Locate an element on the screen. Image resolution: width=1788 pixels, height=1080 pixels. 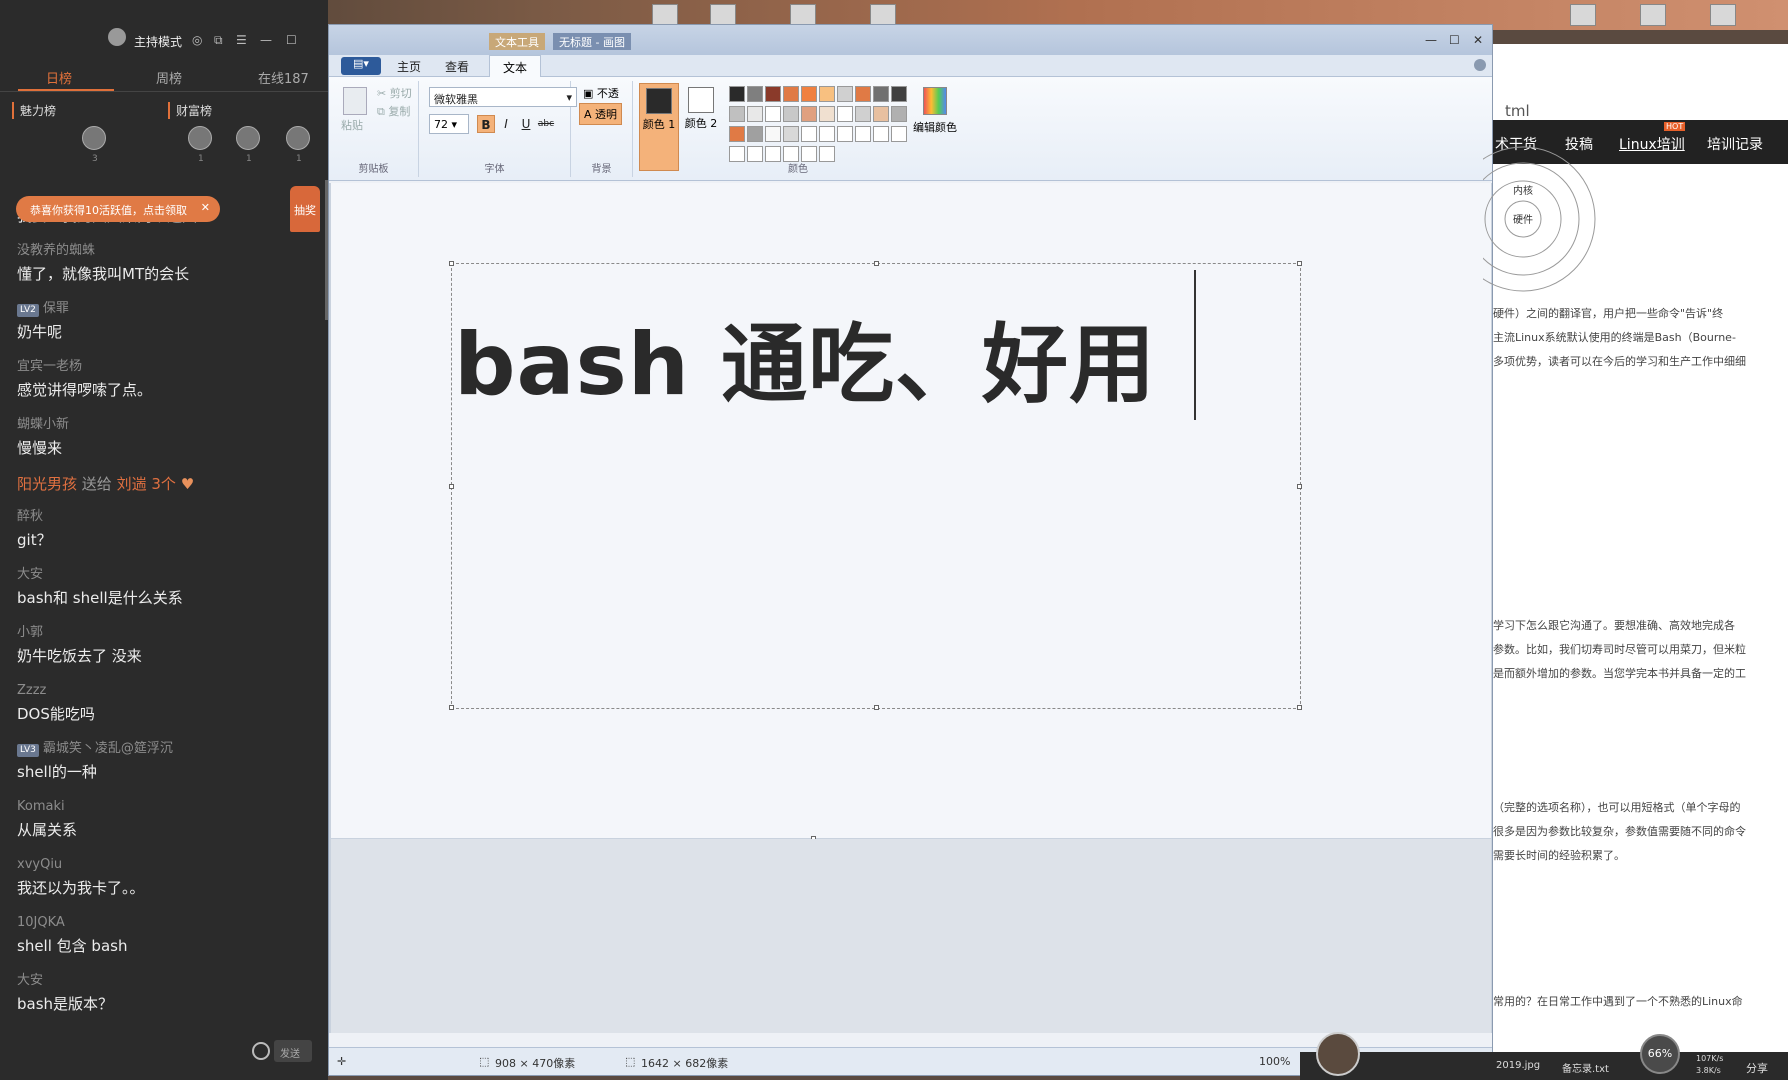
chat-username: LV2 保罪 is located at coordinates (167, 309).